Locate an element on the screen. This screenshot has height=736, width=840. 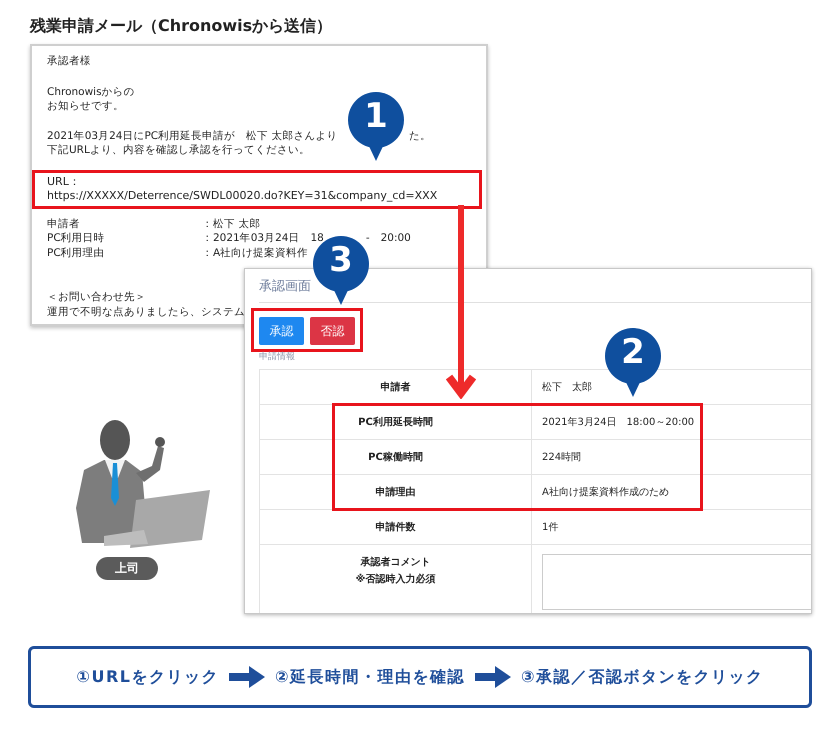
role-badge: 上司 is located at coordinates (127, 568).